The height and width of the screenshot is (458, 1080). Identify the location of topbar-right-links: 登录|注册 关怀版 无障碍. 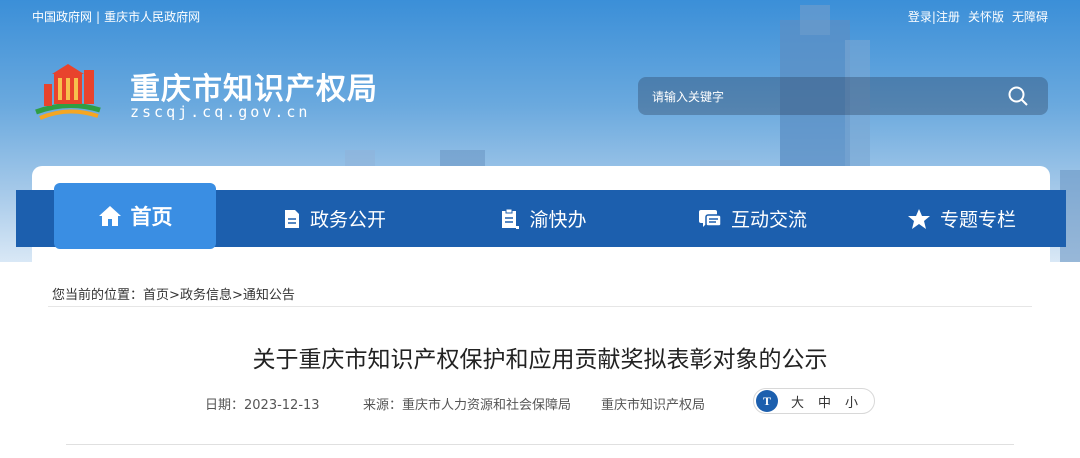
(978, 16).